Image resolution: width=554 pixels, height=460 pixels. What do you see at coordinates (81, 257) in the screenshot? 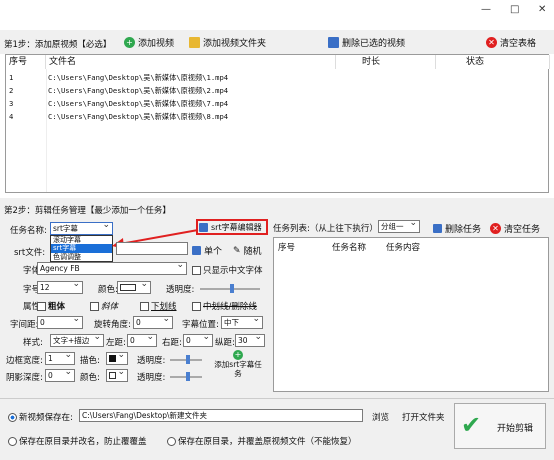
I see `task-option: 色调调整` at bounding box center [81, 257].